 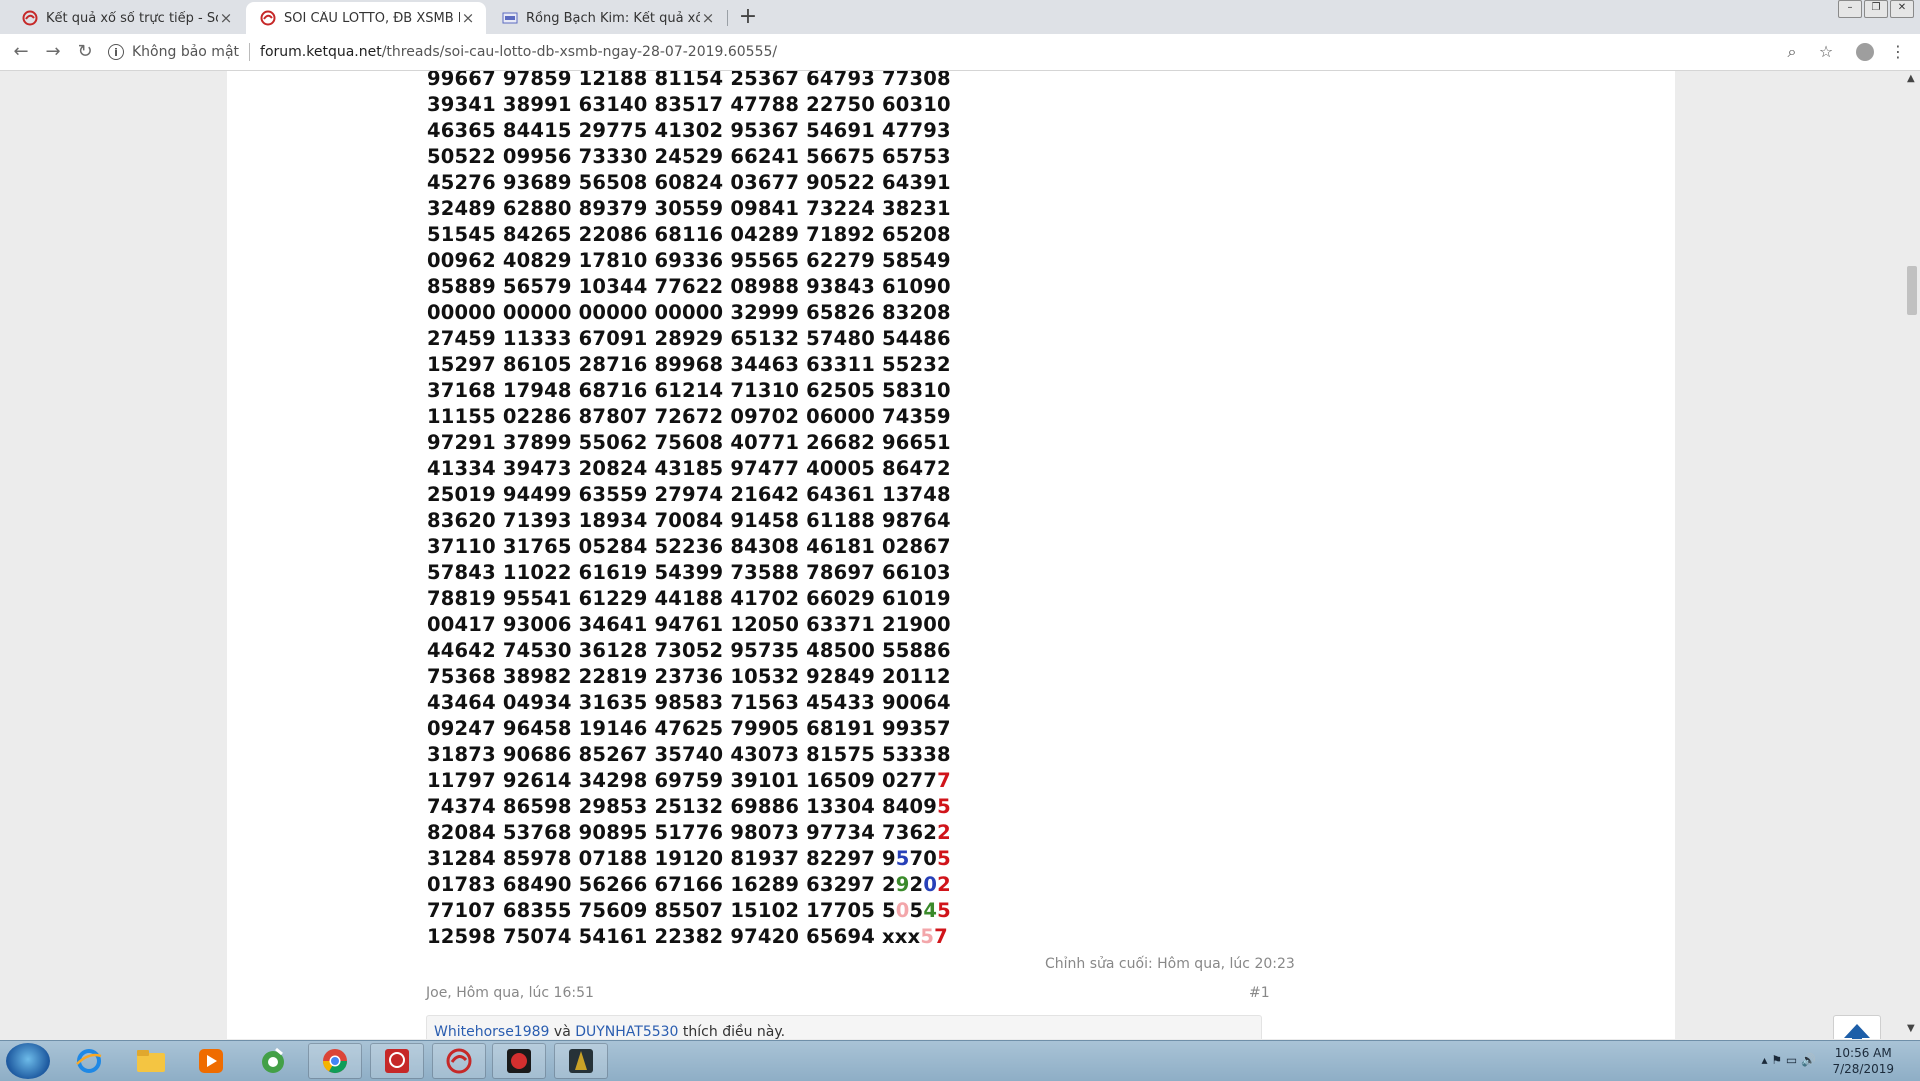 I want to click on address-divider, so click(x=250, y=52).